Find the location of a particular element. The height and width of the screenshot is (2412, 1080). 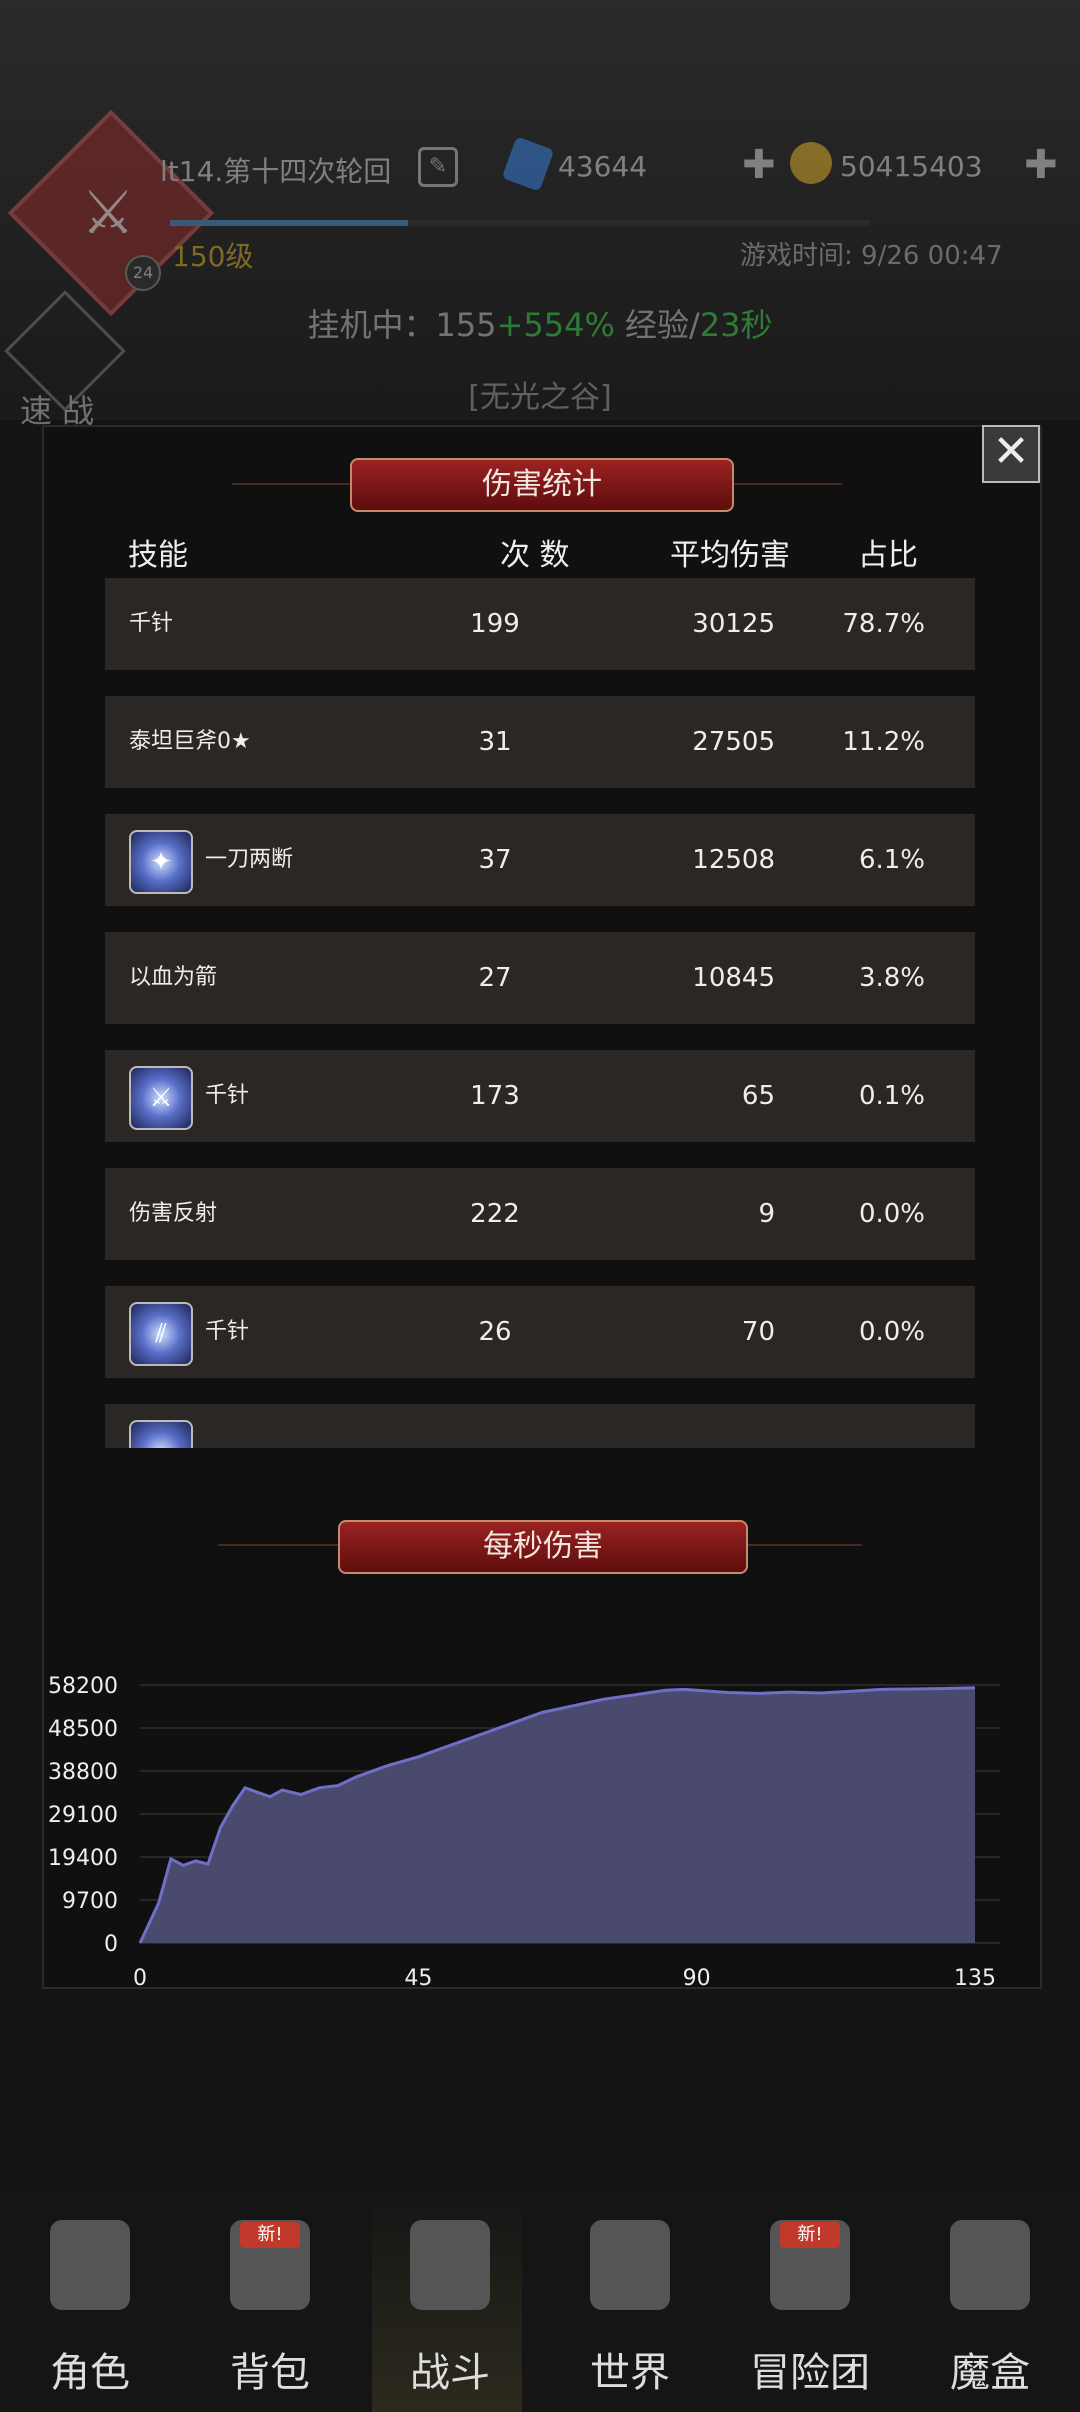

column-share: 占比 is located at coordinates (888, 555).